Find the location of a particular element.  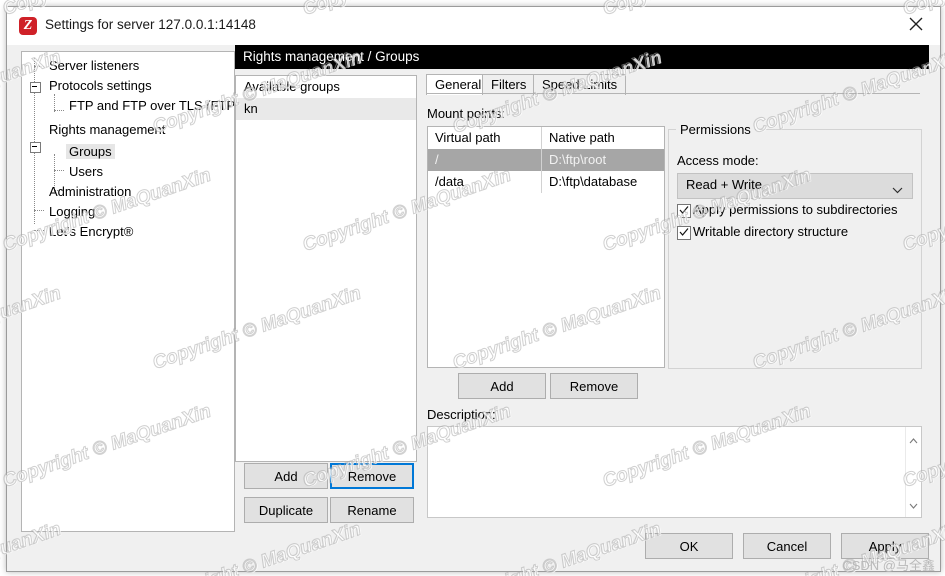

table-row: / D:\ftp\root is located at coordinates (546, 160).